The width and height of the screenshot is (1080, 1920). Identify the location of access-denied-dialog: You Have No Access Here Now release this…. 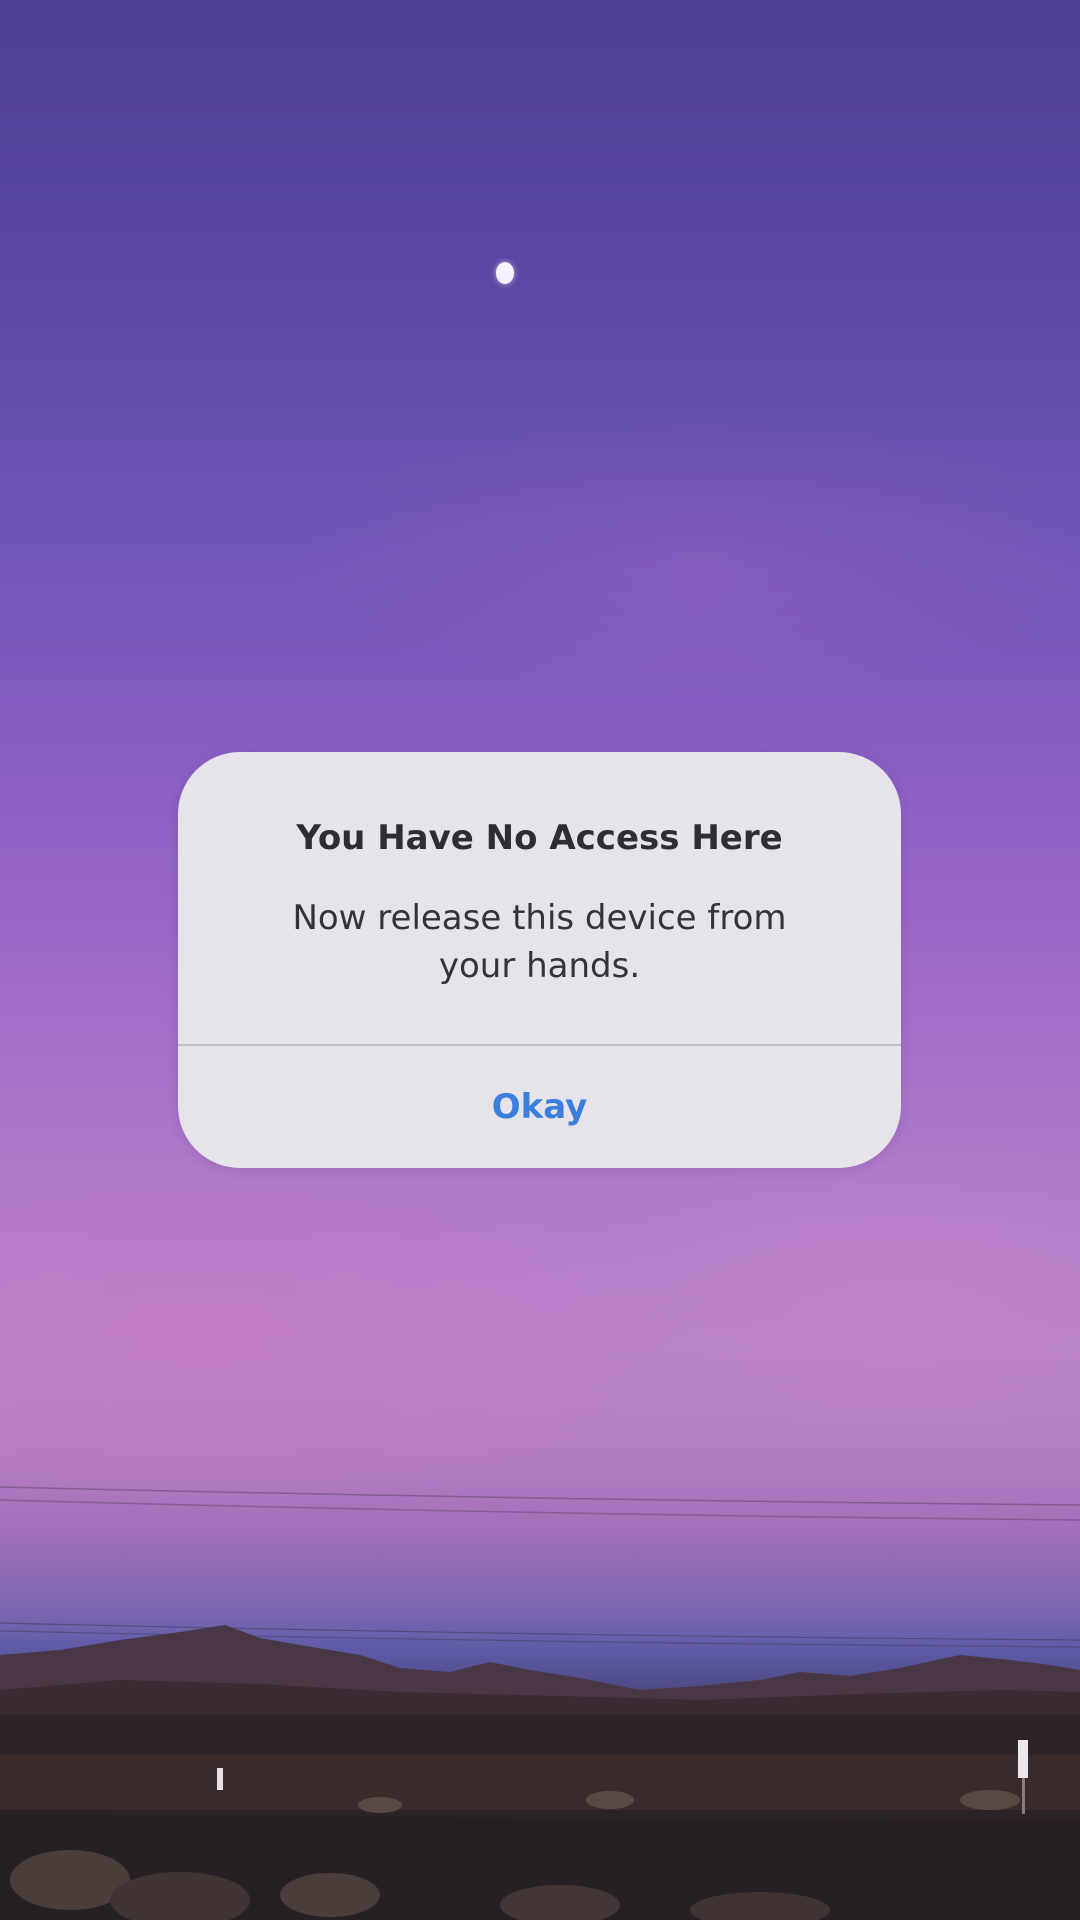
(539, 960).